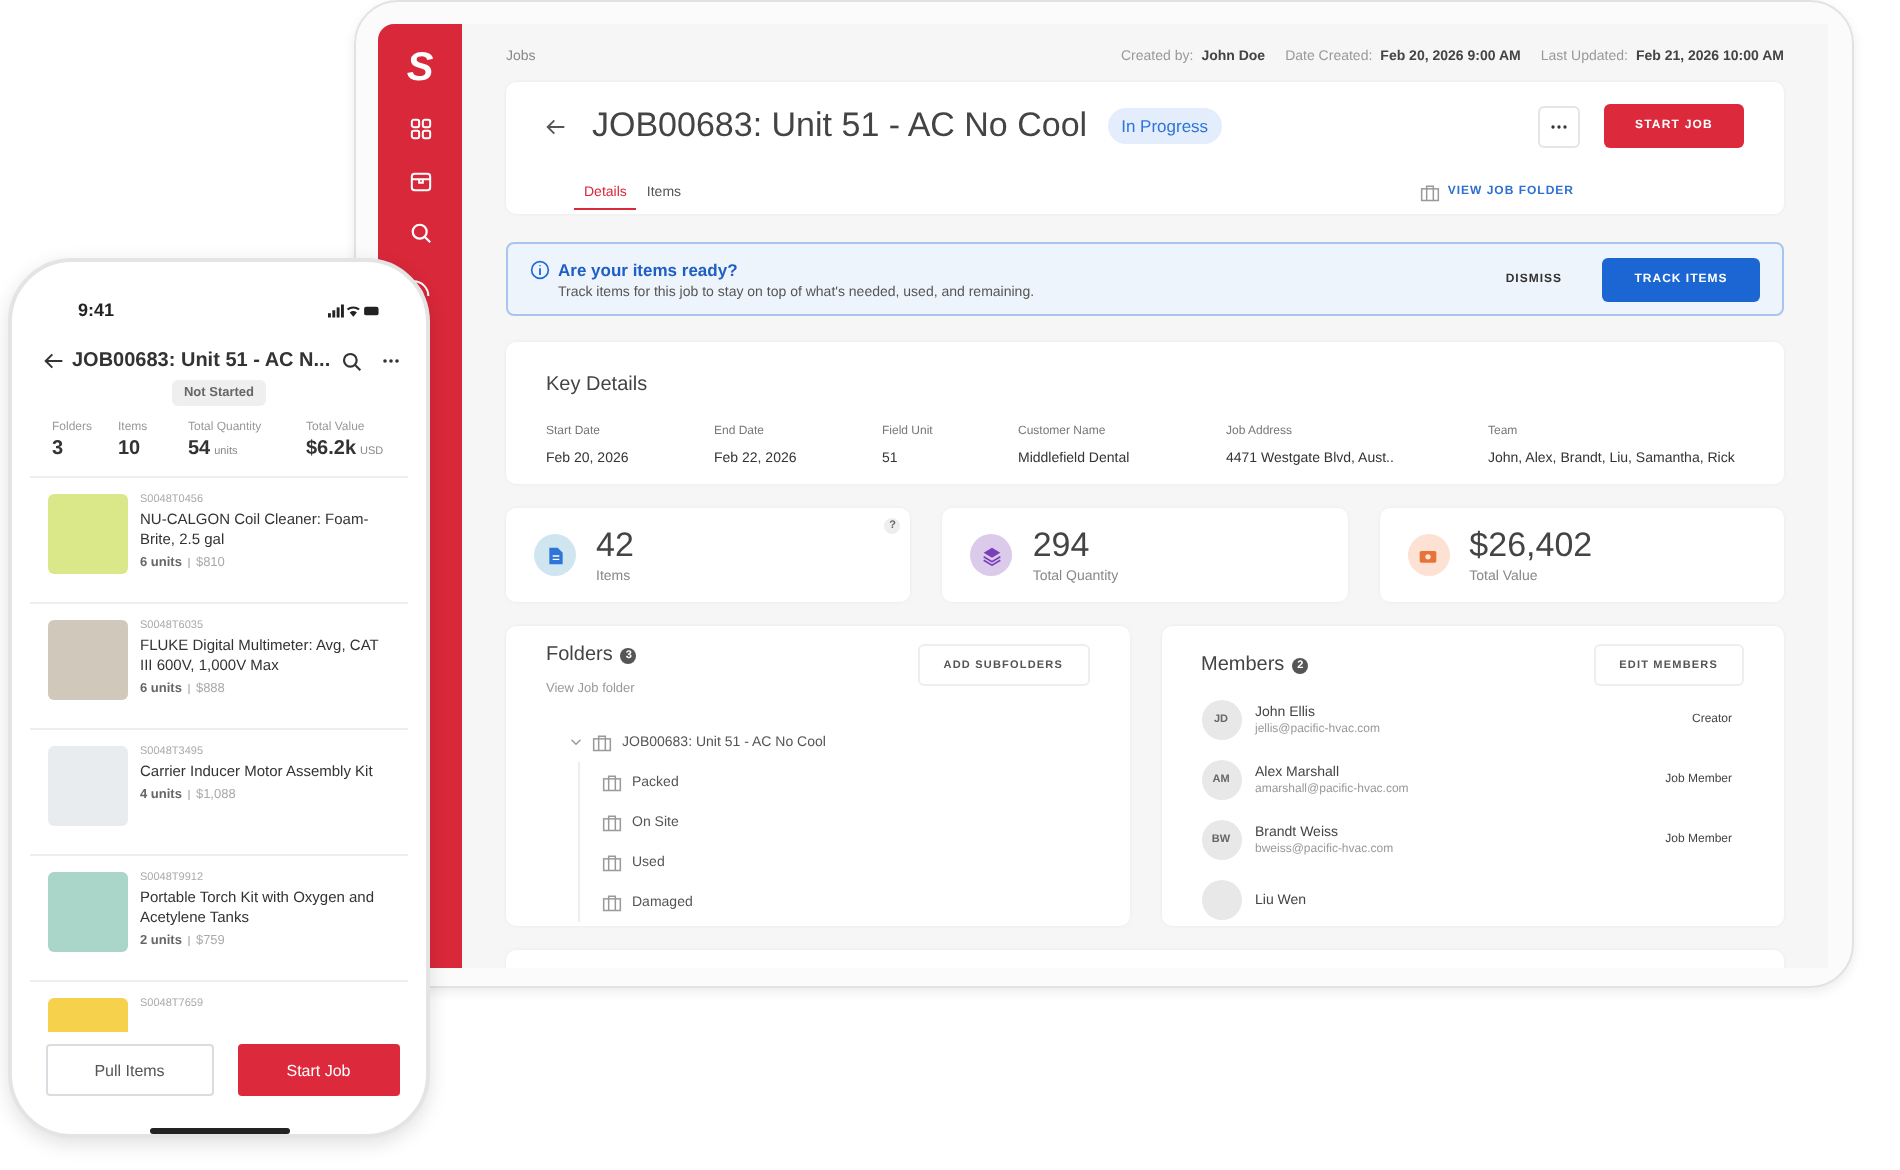  What do you see at coordinates (1531, 545) in the screenshot?
I see `stat-value: $26,402` at bounding box center [1531, 545].